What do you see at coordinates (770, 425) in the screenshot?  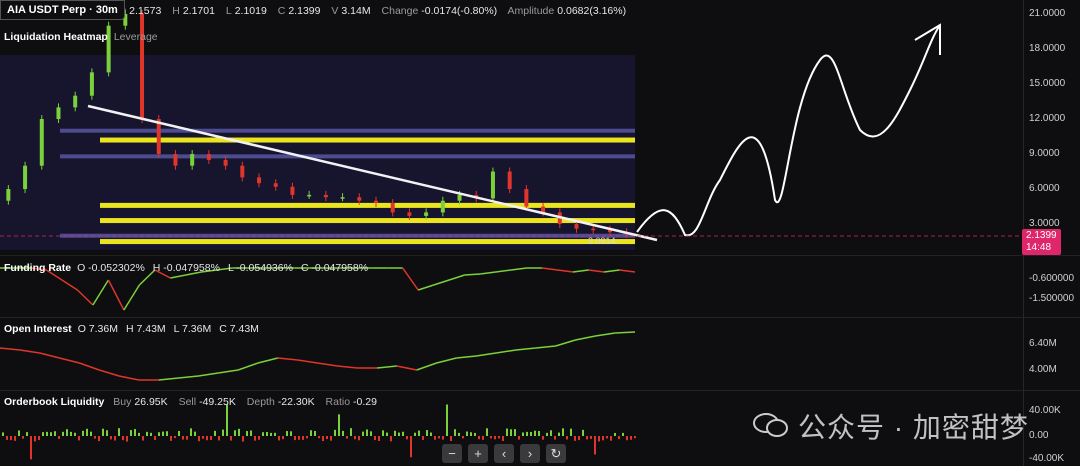 I see `wechat-icon` at bounding box center [770, 425].